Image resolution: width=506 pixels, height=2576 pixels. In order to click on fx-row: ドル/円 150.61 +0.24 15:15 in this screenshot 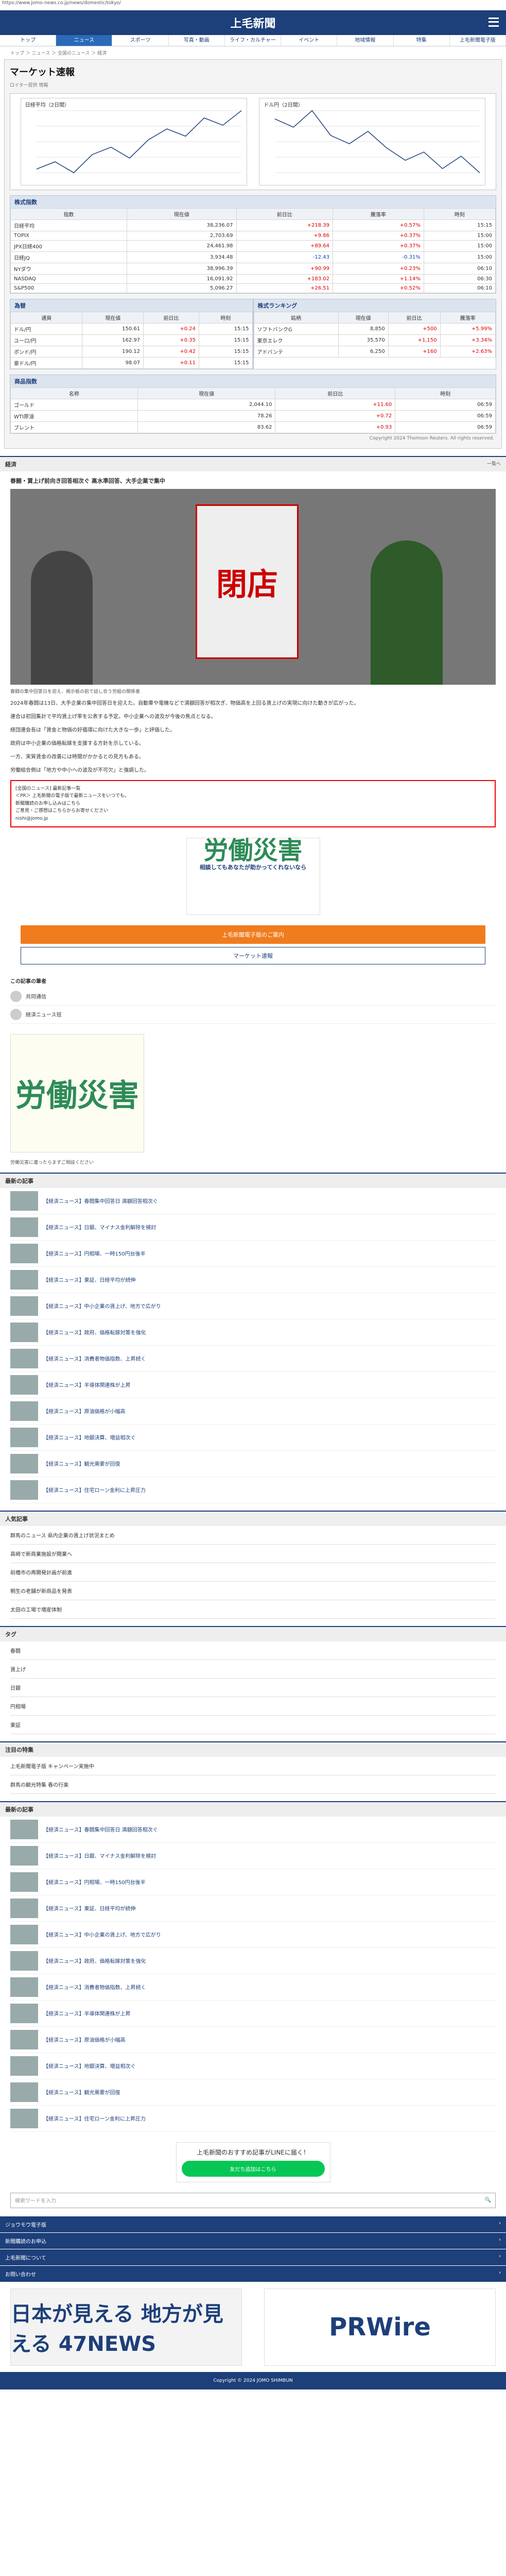, I will do `click(131, 329)`.